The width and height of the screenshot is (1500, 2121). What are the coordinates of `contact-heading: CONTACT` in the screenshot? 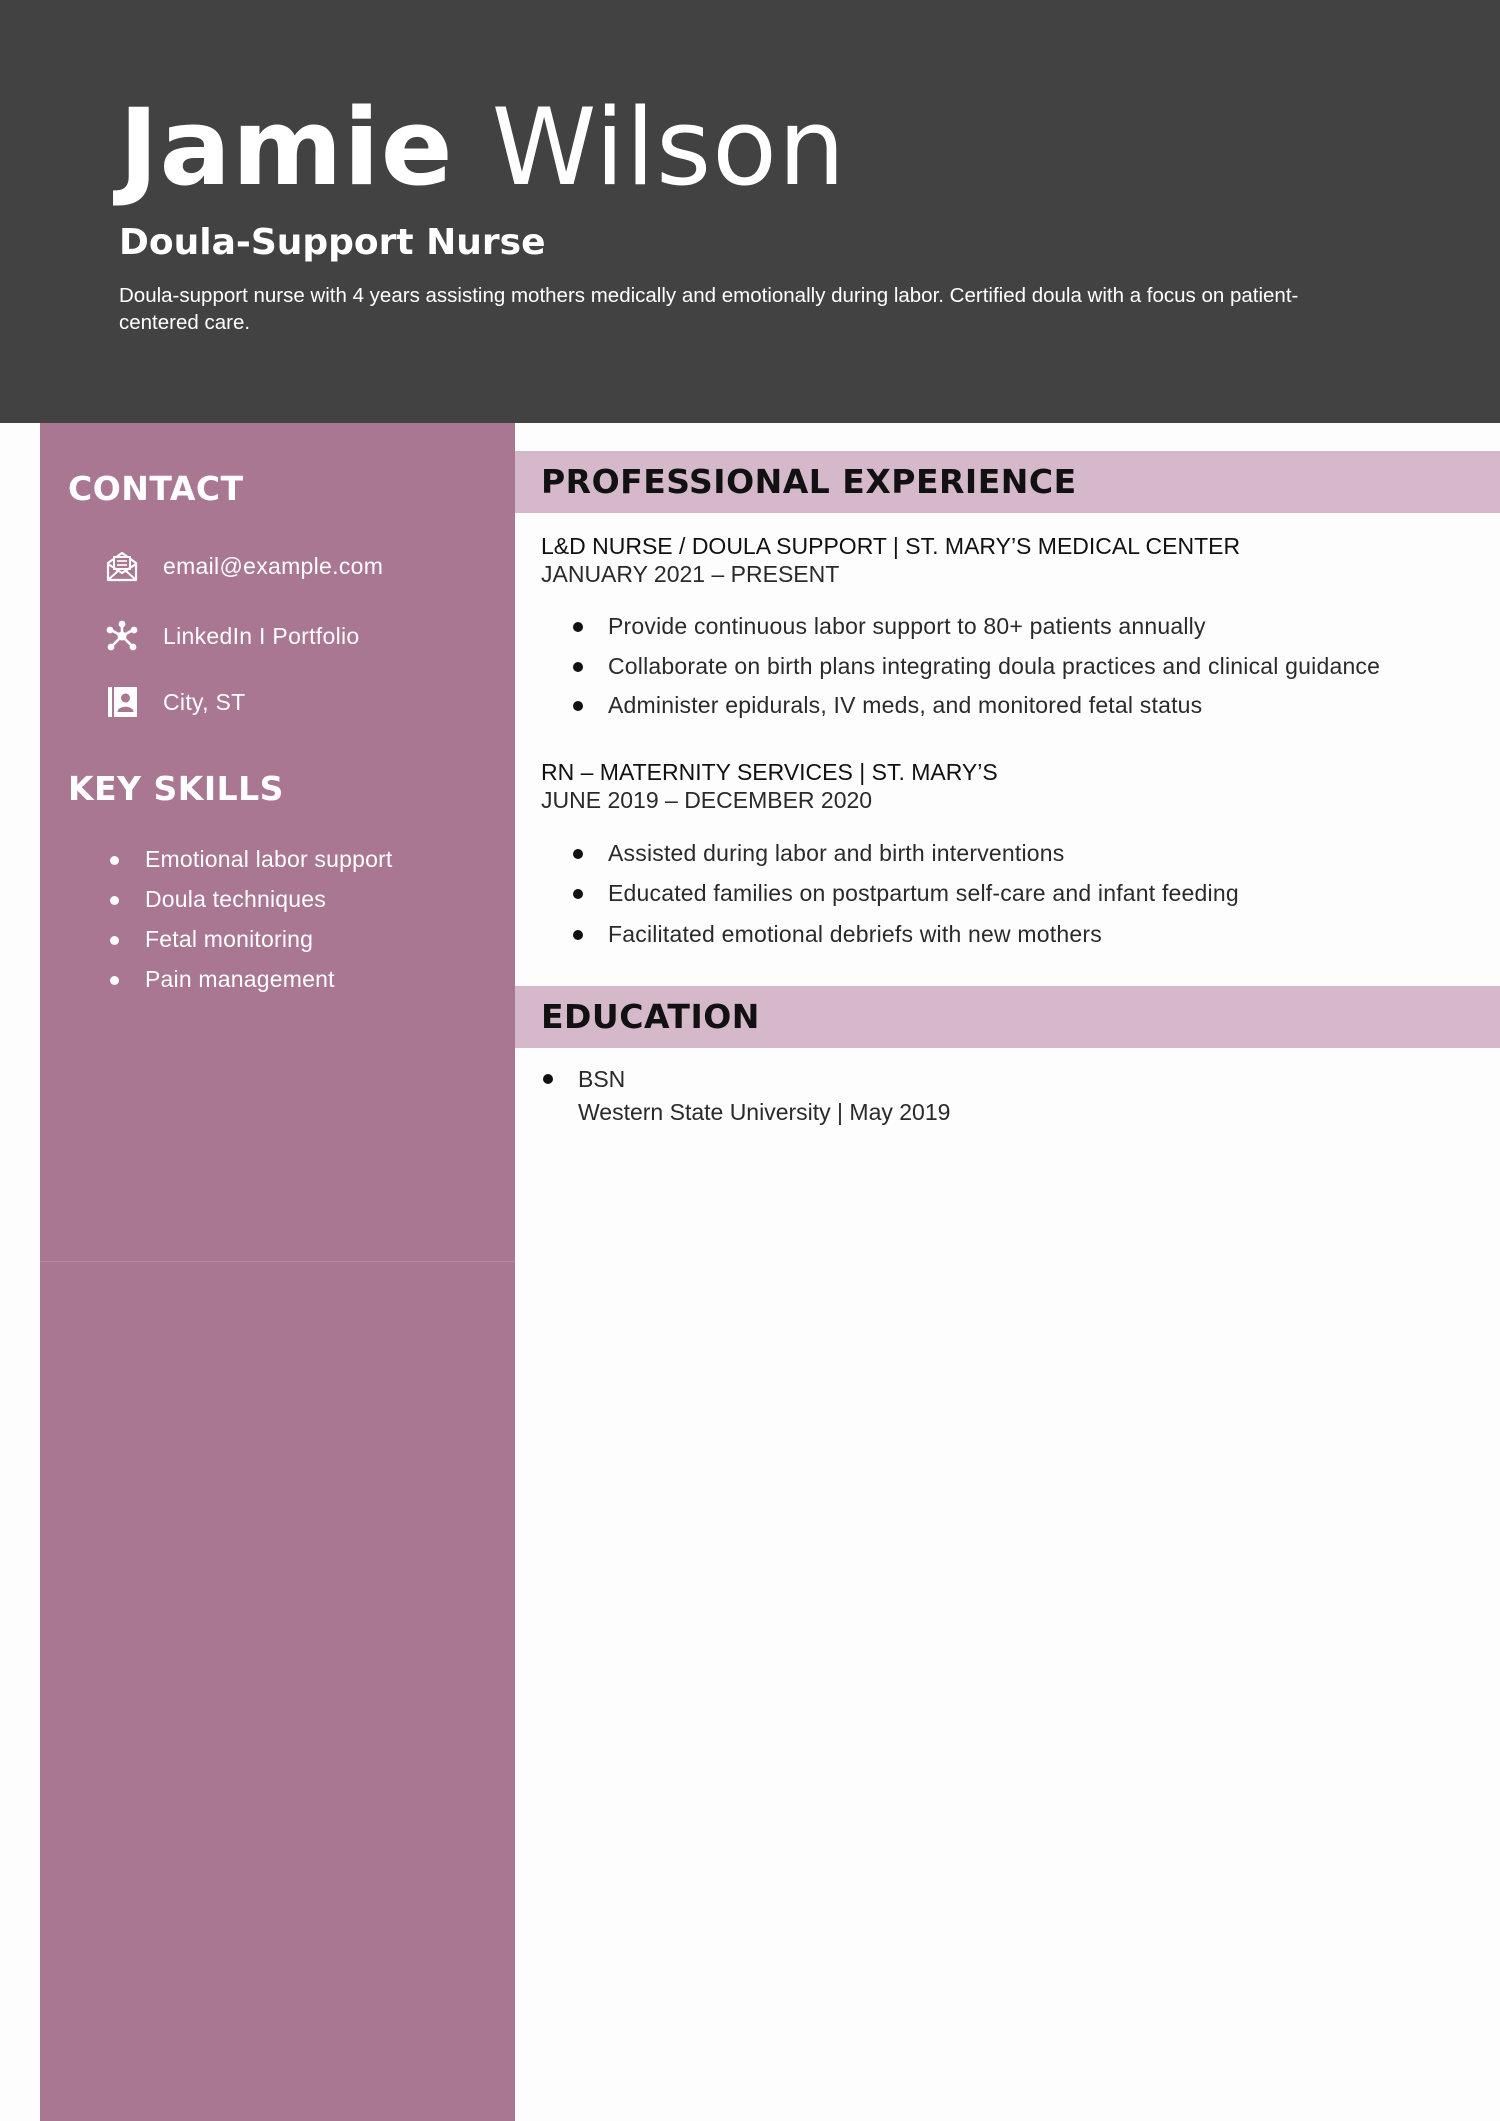 It's located at (156, 488).